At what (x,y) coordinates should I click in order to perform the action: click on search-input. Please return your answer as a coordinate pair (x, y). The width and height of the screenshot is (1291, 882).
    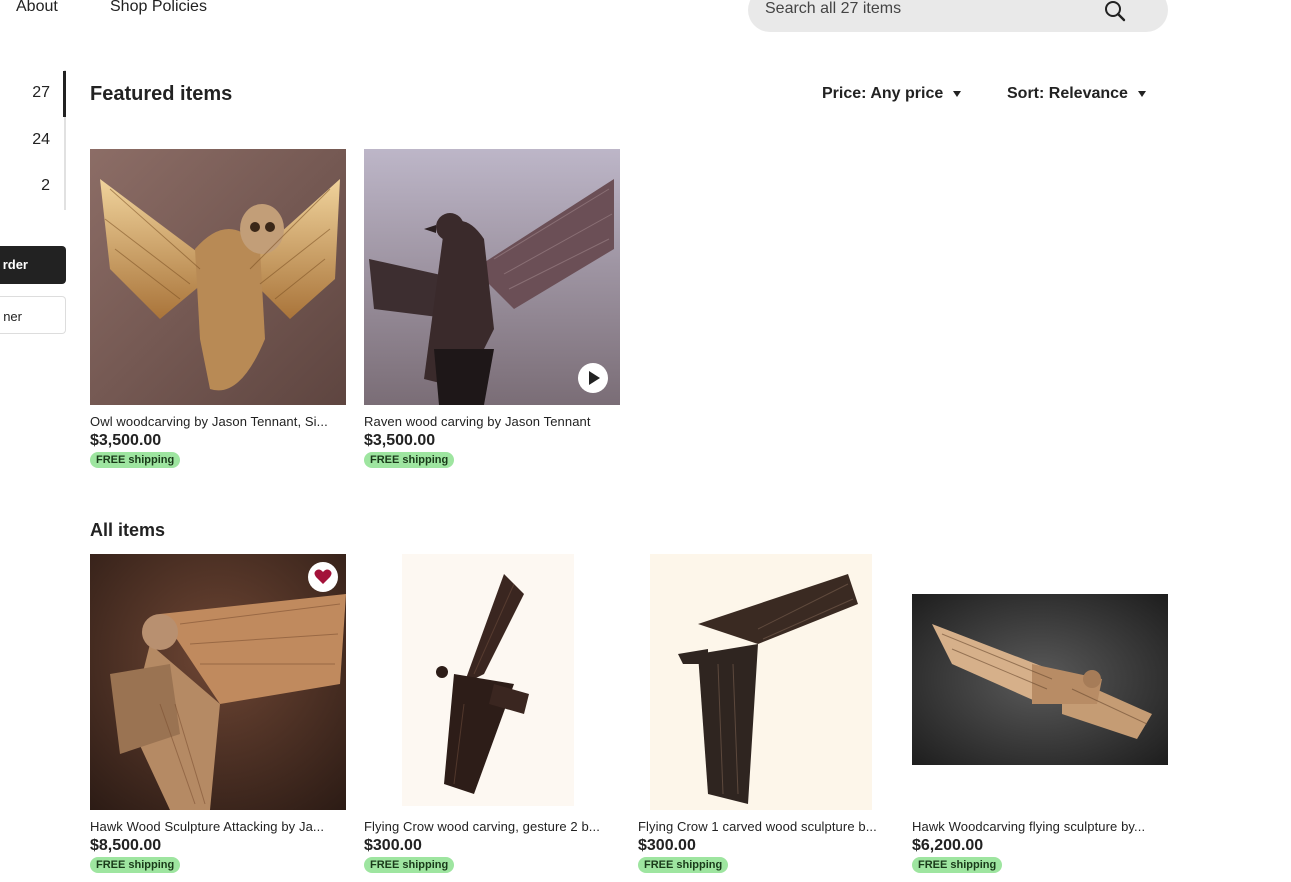
    Looking at the image, I should click on (925, 9).